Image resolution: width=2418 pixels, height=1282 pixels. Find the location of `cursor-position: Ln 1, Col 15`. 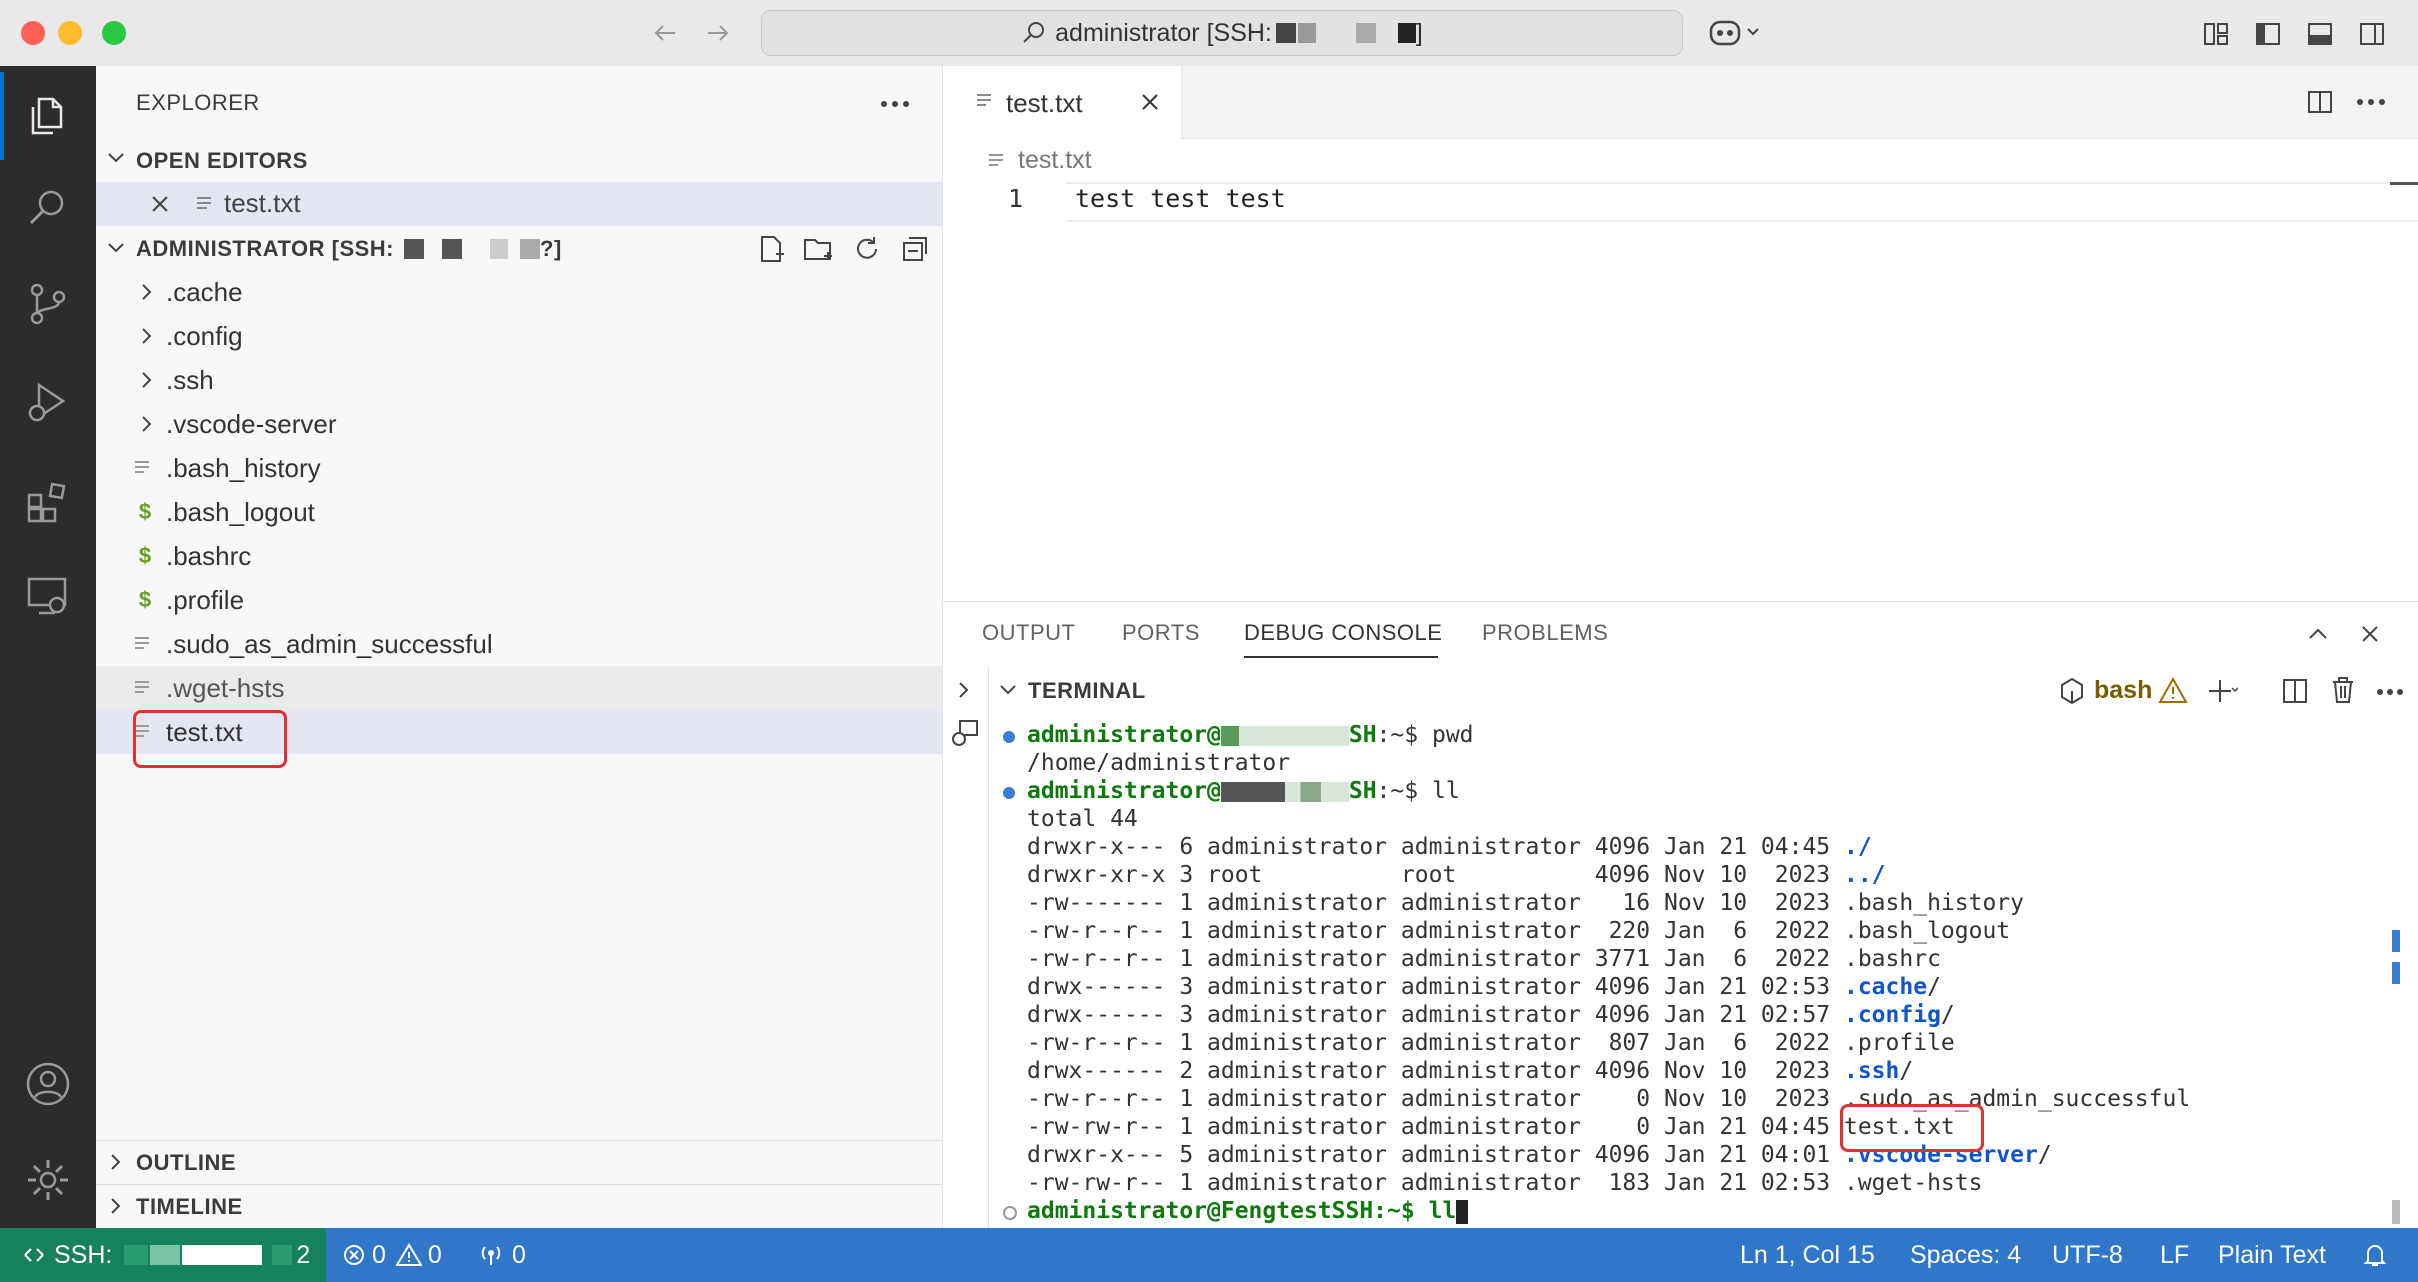

cursor-position: Ln 1, Col 15 is located at coordinates (1807, 1255).